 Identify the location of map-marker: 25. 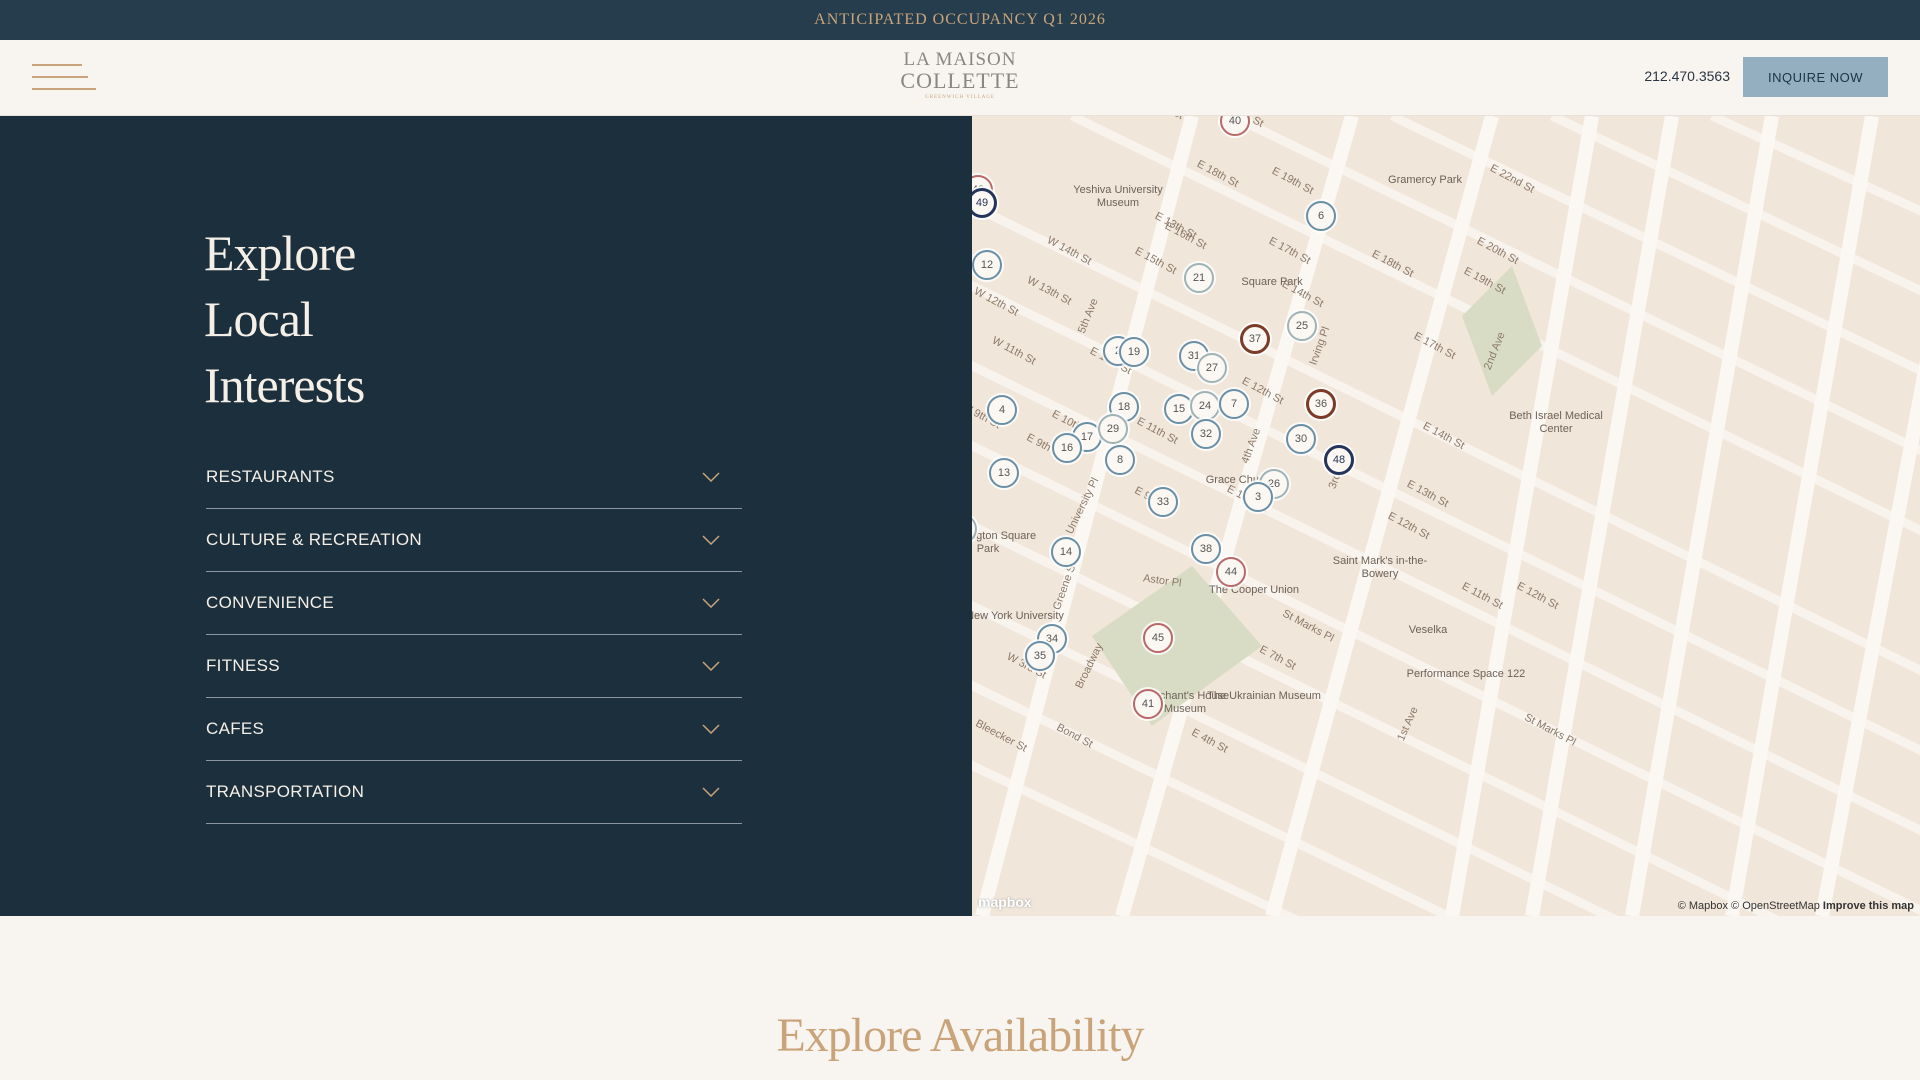
(1302, 326).